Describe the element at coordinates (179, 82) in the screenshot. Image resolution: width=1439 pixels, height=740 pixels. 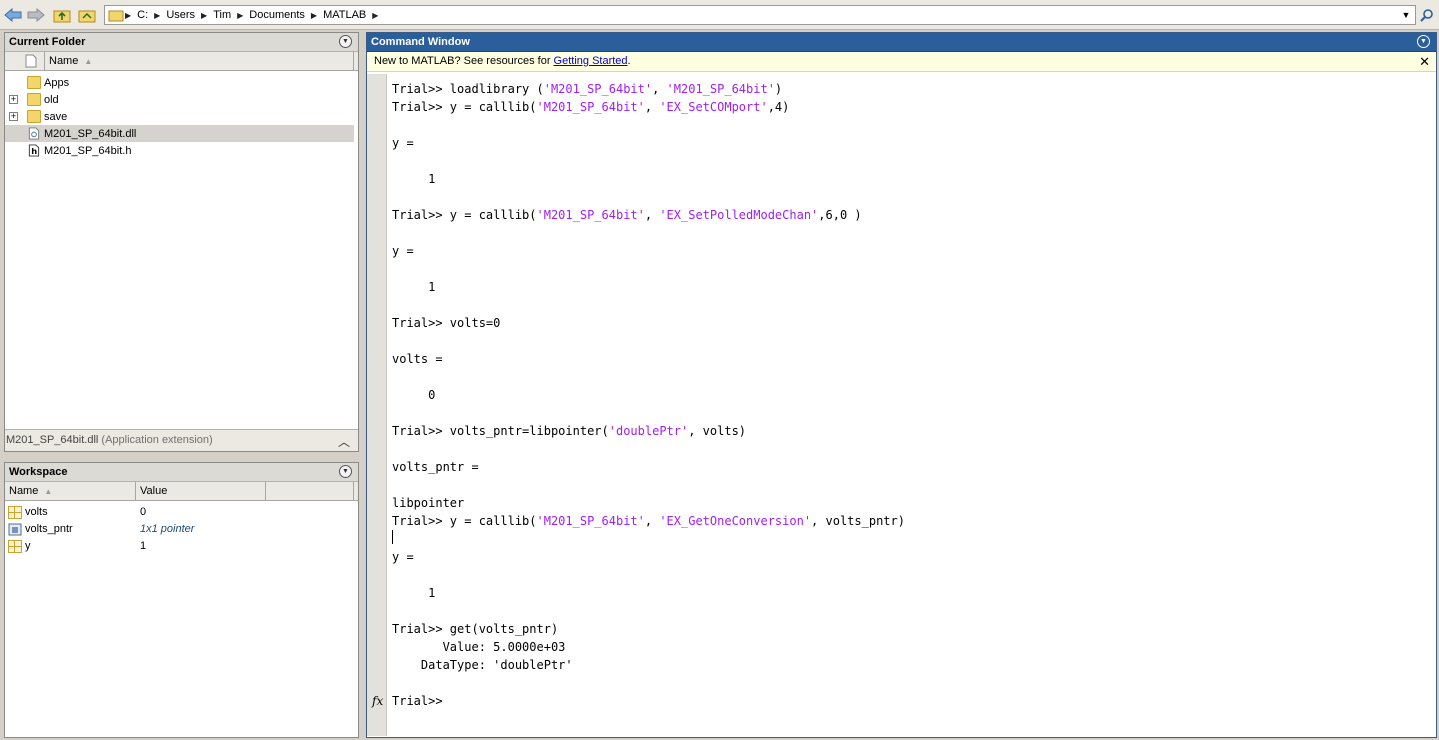
I see `file-item-apps: Apps` at that location.